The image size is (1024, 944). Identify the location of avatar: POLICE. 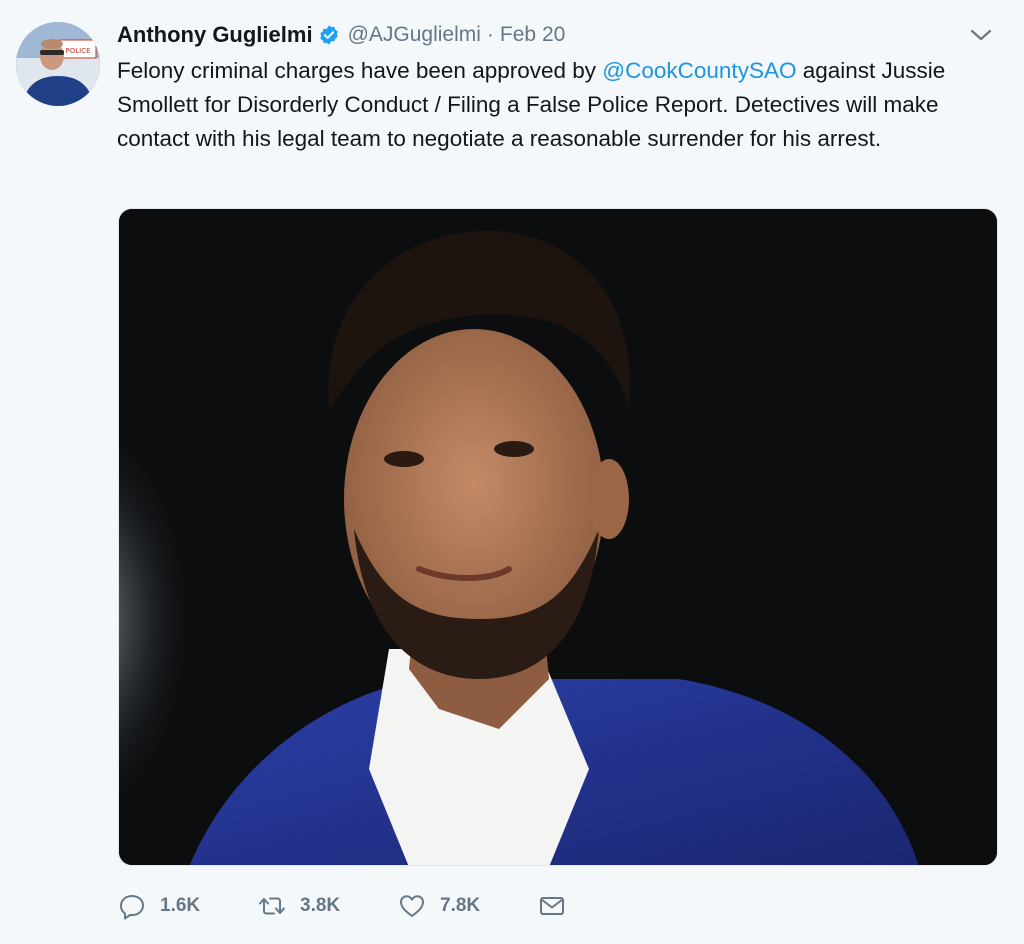
(58, 64).